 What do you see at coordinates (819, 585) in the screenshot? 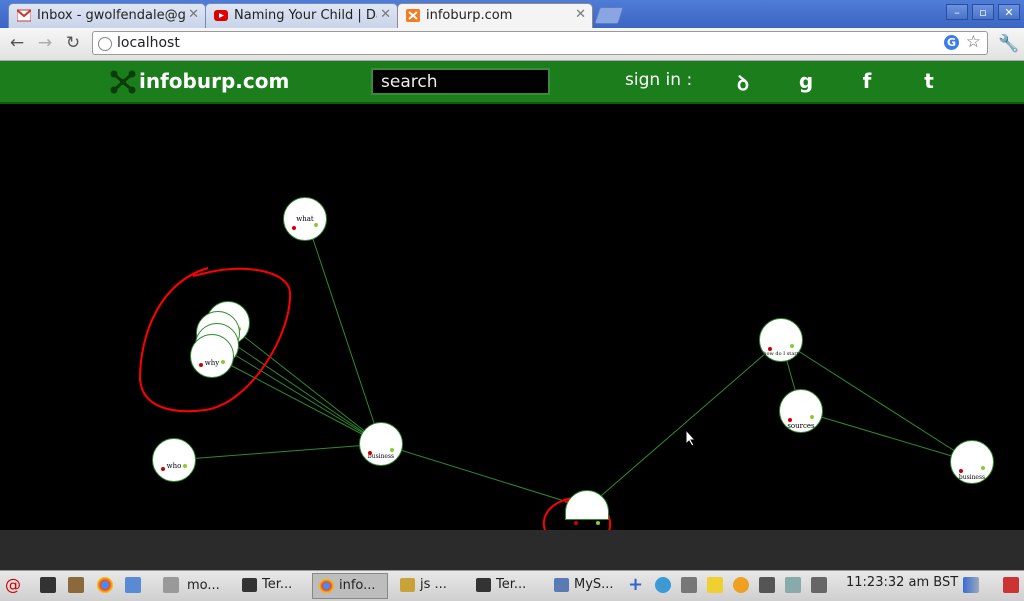
I see `screen-icon` at bounding box center [819, 585].